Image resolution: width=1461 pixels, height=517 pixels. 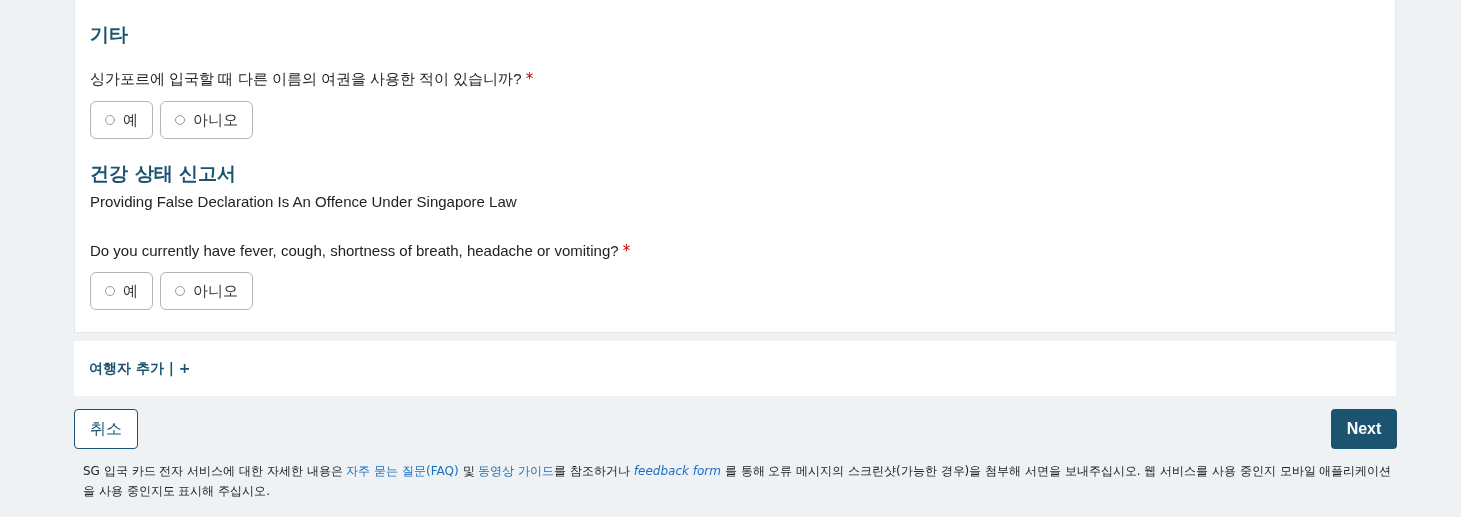 I want to click on footer-note: SG 입국 카드 전자 서비스에 대한 자세한 내용은 자주 묻는 질문(FAQ) 및 동영상 가이드를 참조하거나 feedback form 를 통해 오류 메시지의 스크린샷(가능한 경우)을 첨부해 서면을 보내주십시오. 웹 서비스를 사용 중인지 모바일 애플리케이션을 사용 중인지도 표시해 주십시오., so click(x=738, y=481).